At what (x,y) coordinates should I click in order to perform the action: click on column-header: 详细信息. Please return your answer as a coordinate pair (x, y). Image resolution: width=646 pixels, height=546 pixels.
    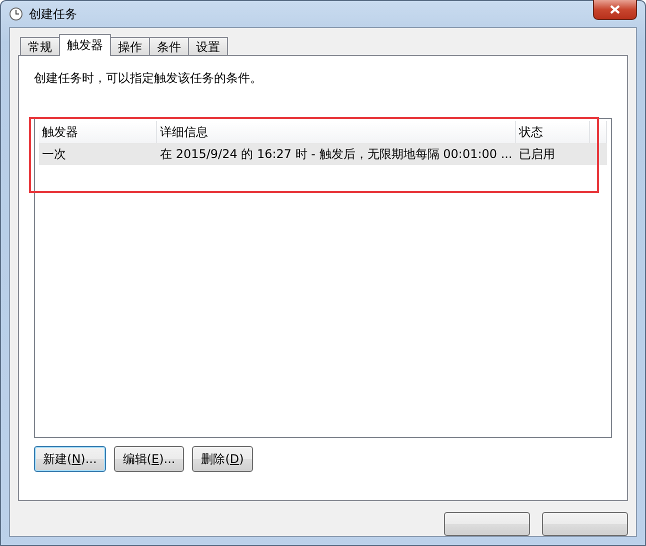
    Looking at the image, I should click on (336, 132).